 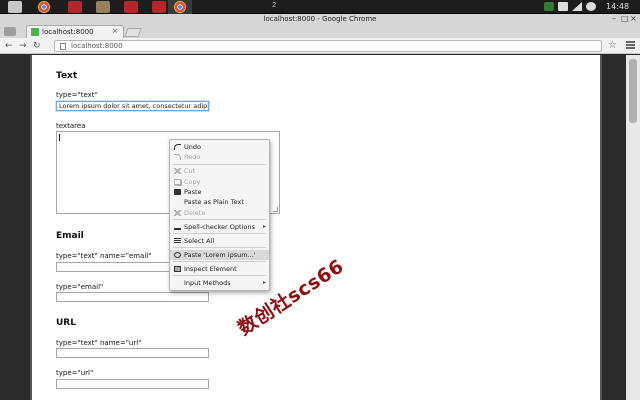 I want to click on menu-item-select-all: Select All, so click(x=219, y=241).